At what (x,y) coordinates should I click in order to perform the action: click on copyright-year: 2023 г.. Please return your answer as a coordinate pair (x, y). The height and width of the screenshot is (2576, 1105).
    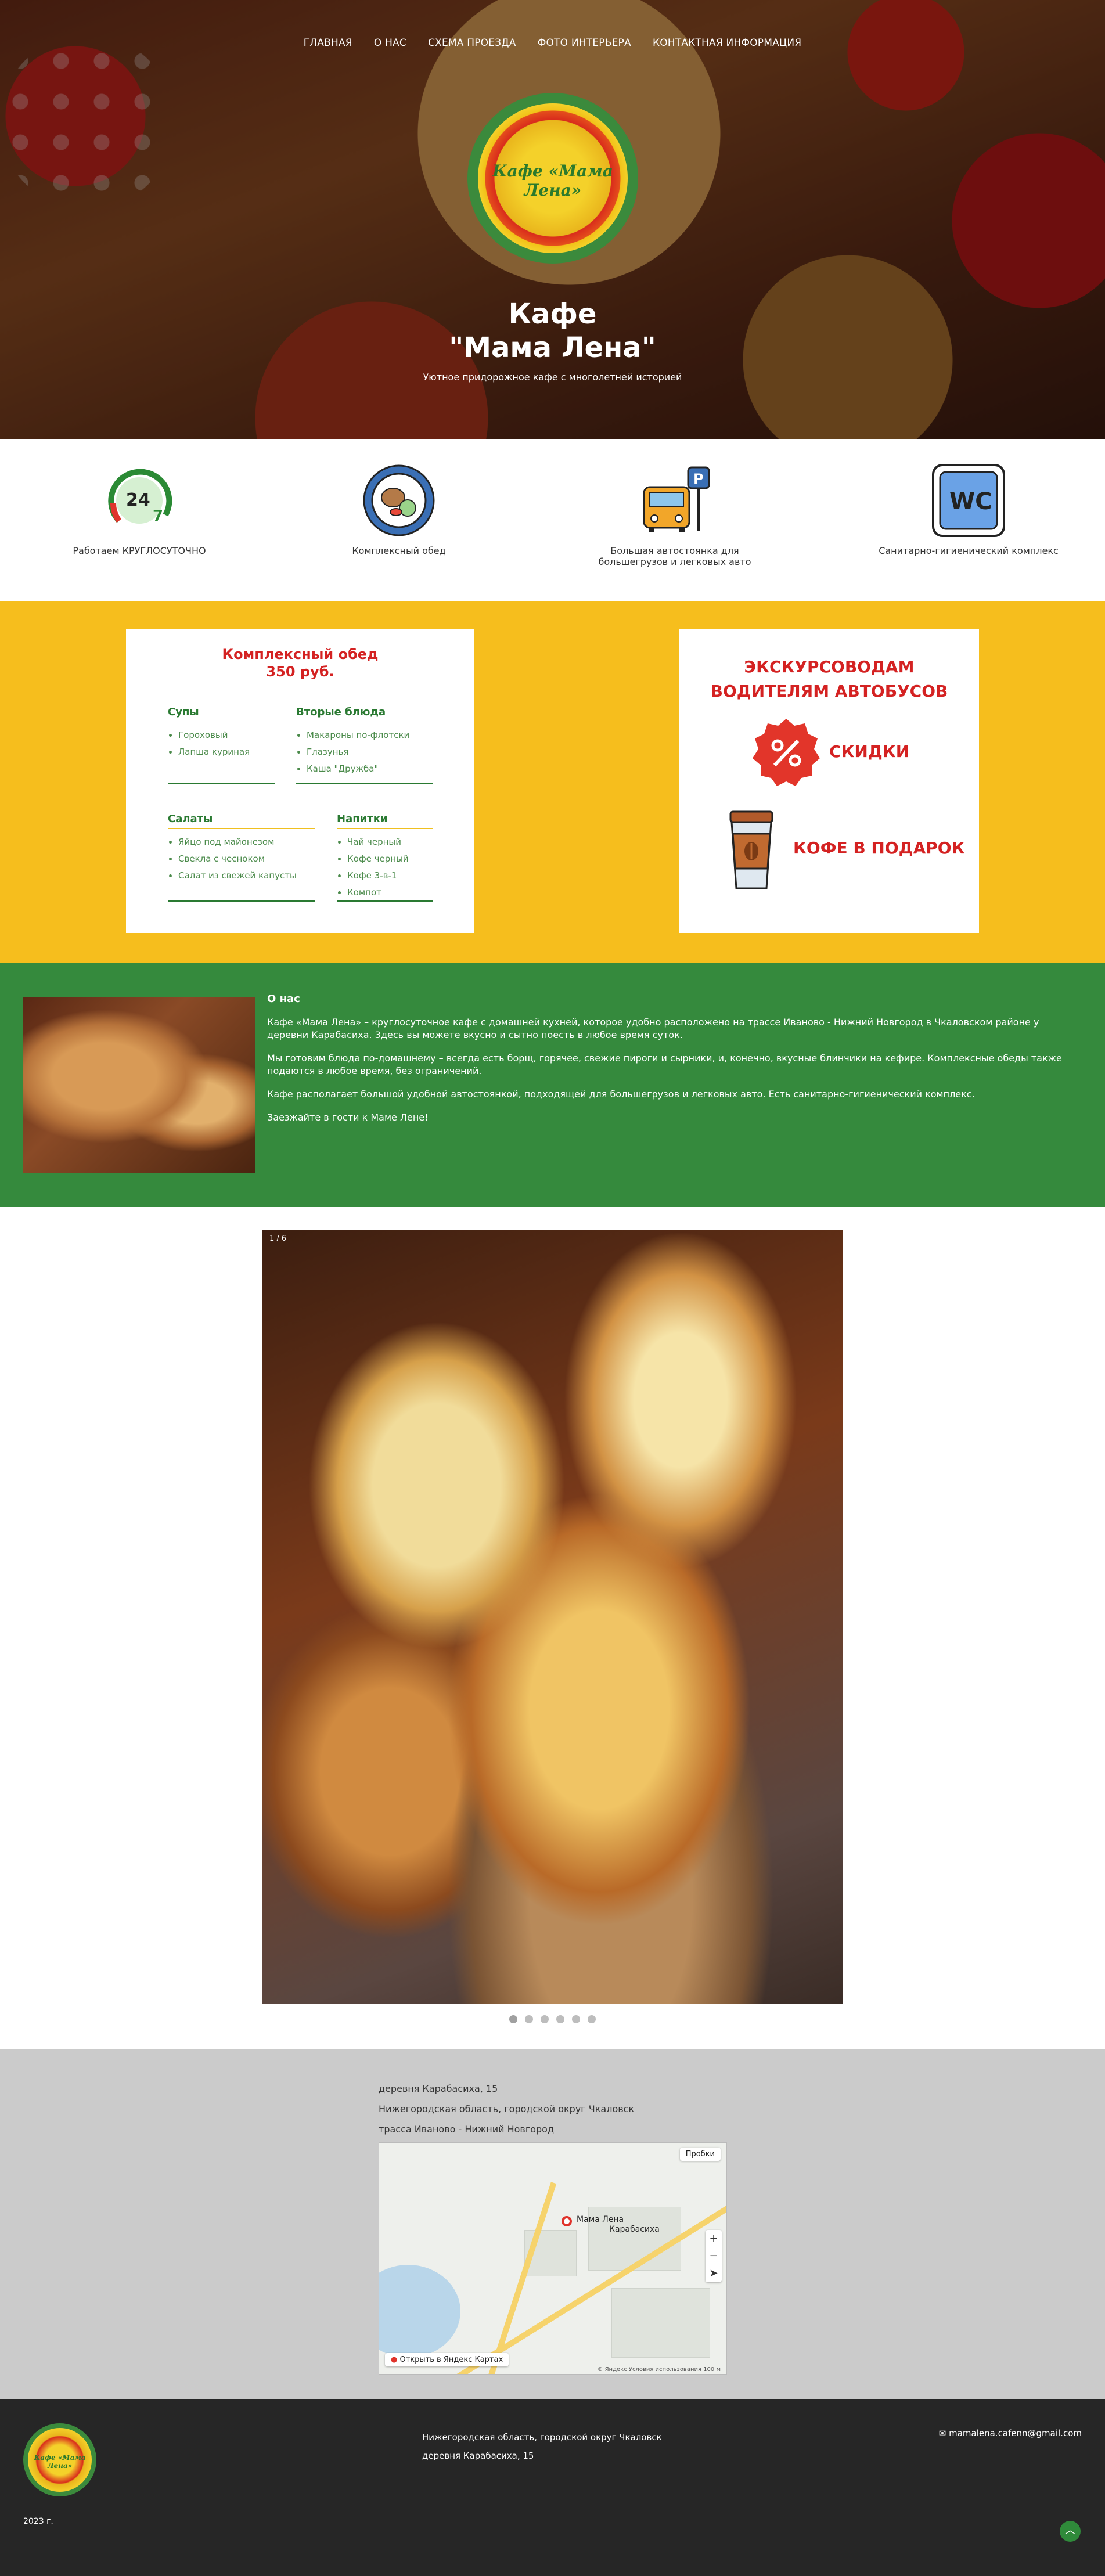
    Looking at the image, I should click on (38, 2521).